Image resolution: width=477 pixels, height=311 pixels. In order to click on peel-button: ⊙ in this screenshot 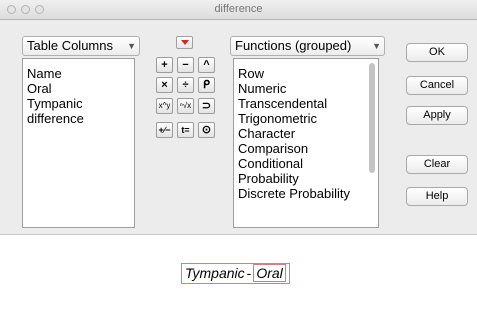, I will do `click(206, 130)`.